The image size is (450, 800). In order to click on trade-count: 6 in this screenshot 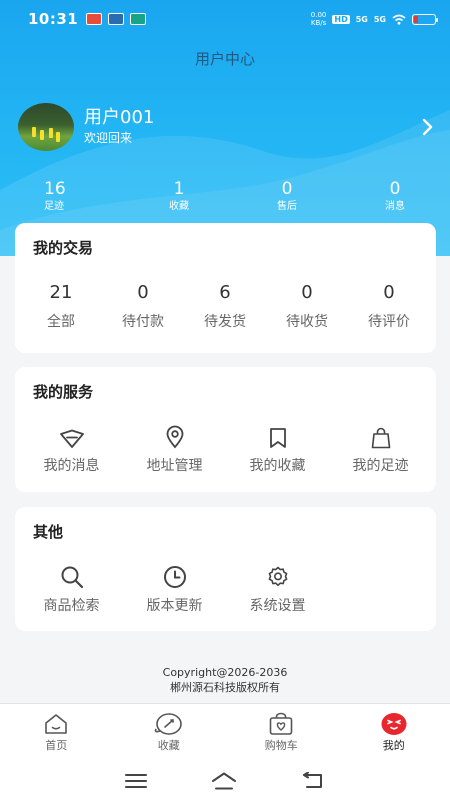, I will do `click(225, 292)`.